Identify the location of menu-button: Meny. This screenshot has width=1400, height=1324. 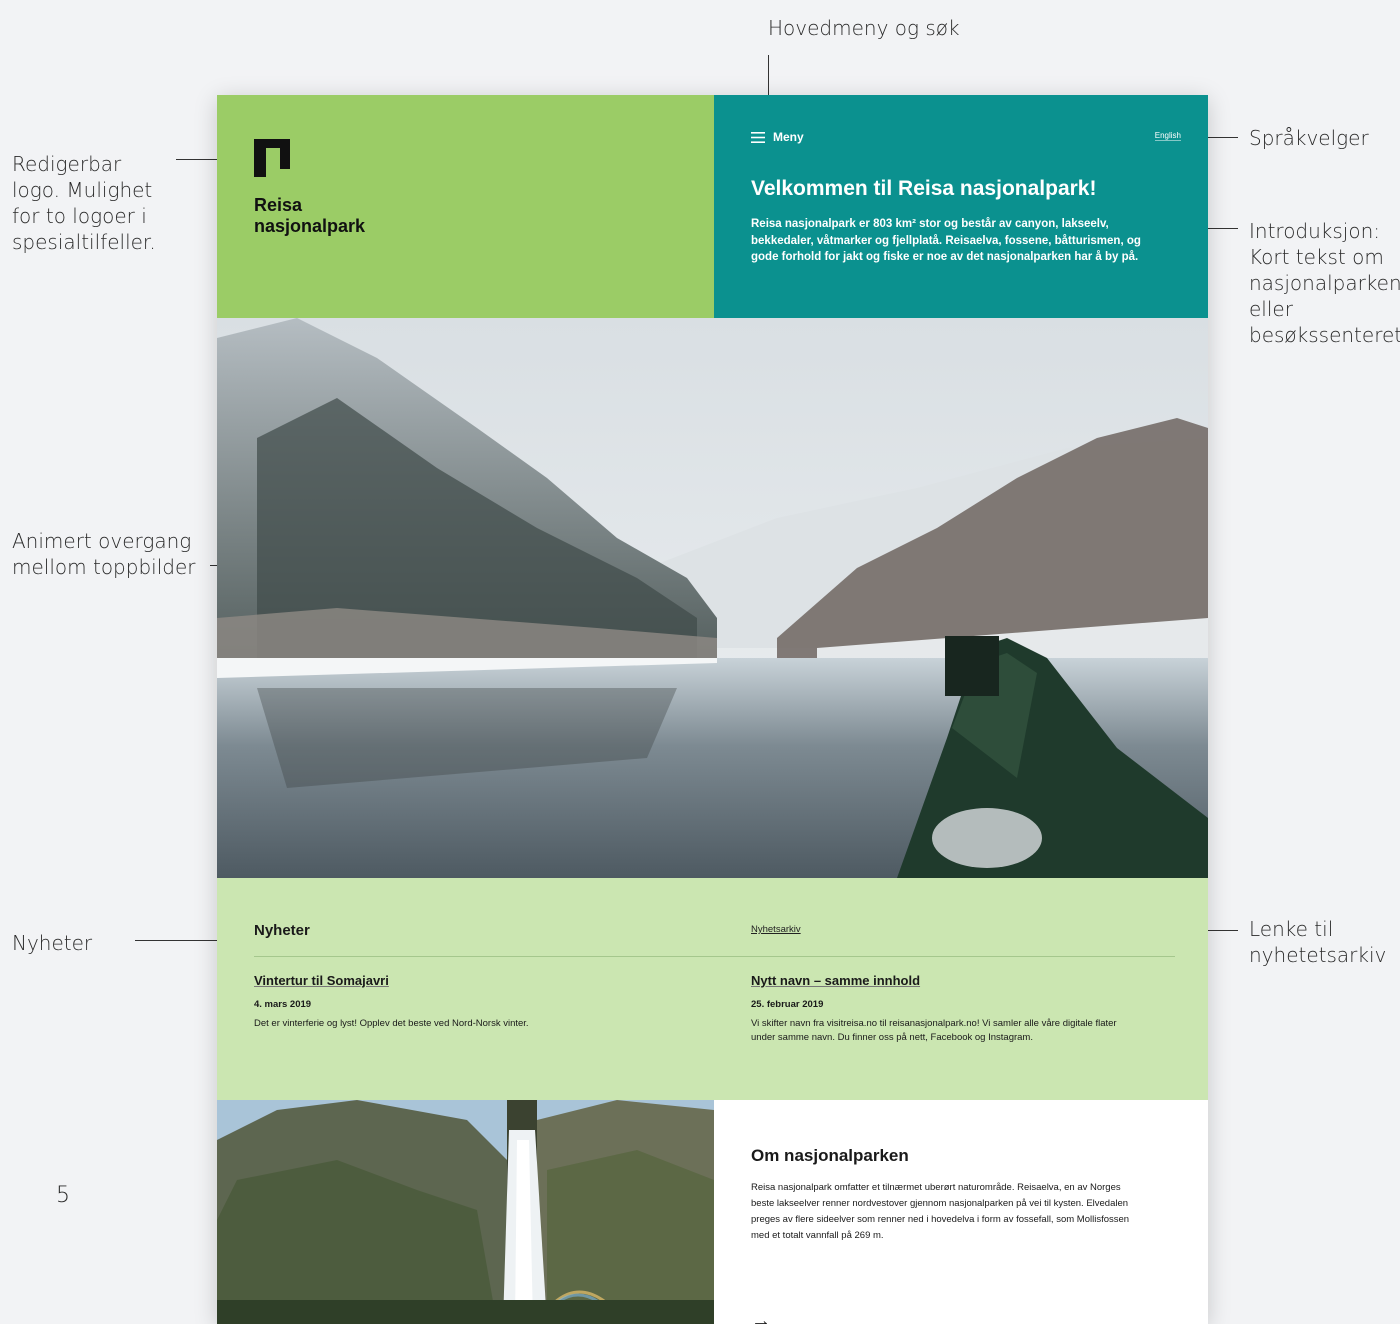
(777, 137).